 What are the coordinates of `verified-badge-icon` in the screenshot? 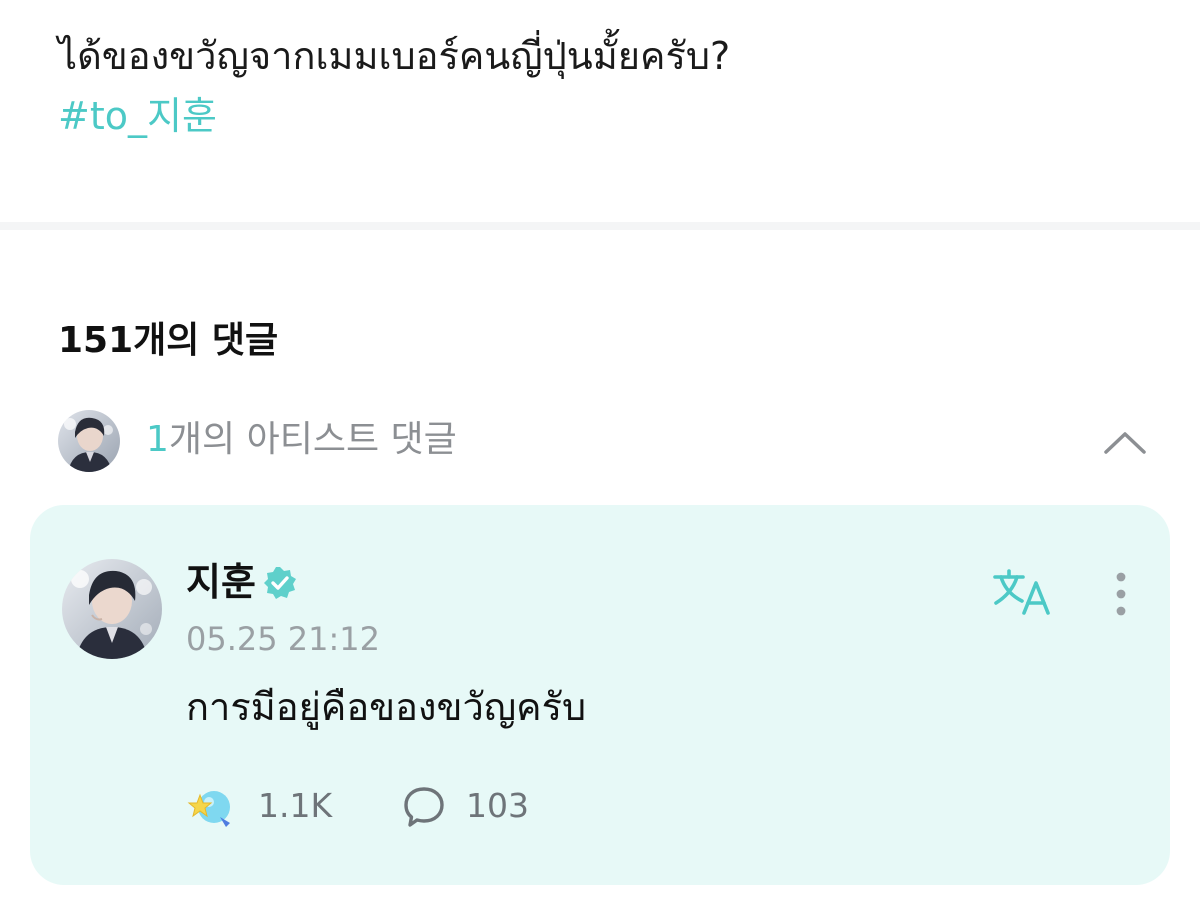 It's located at (280, 583).